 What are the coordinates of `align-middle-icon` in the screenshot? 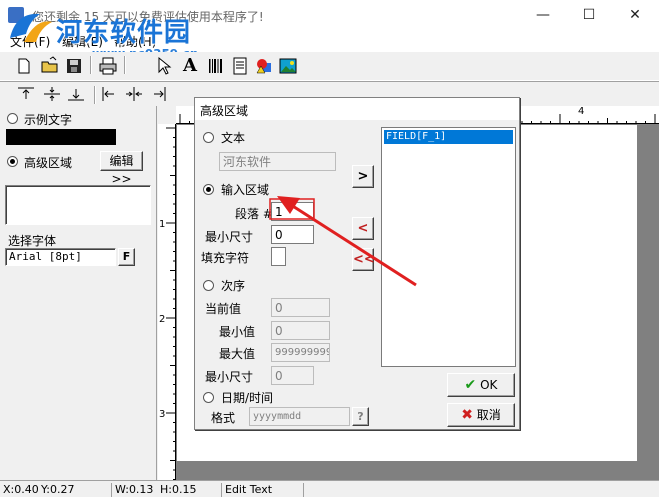 It's located at (52, 94).